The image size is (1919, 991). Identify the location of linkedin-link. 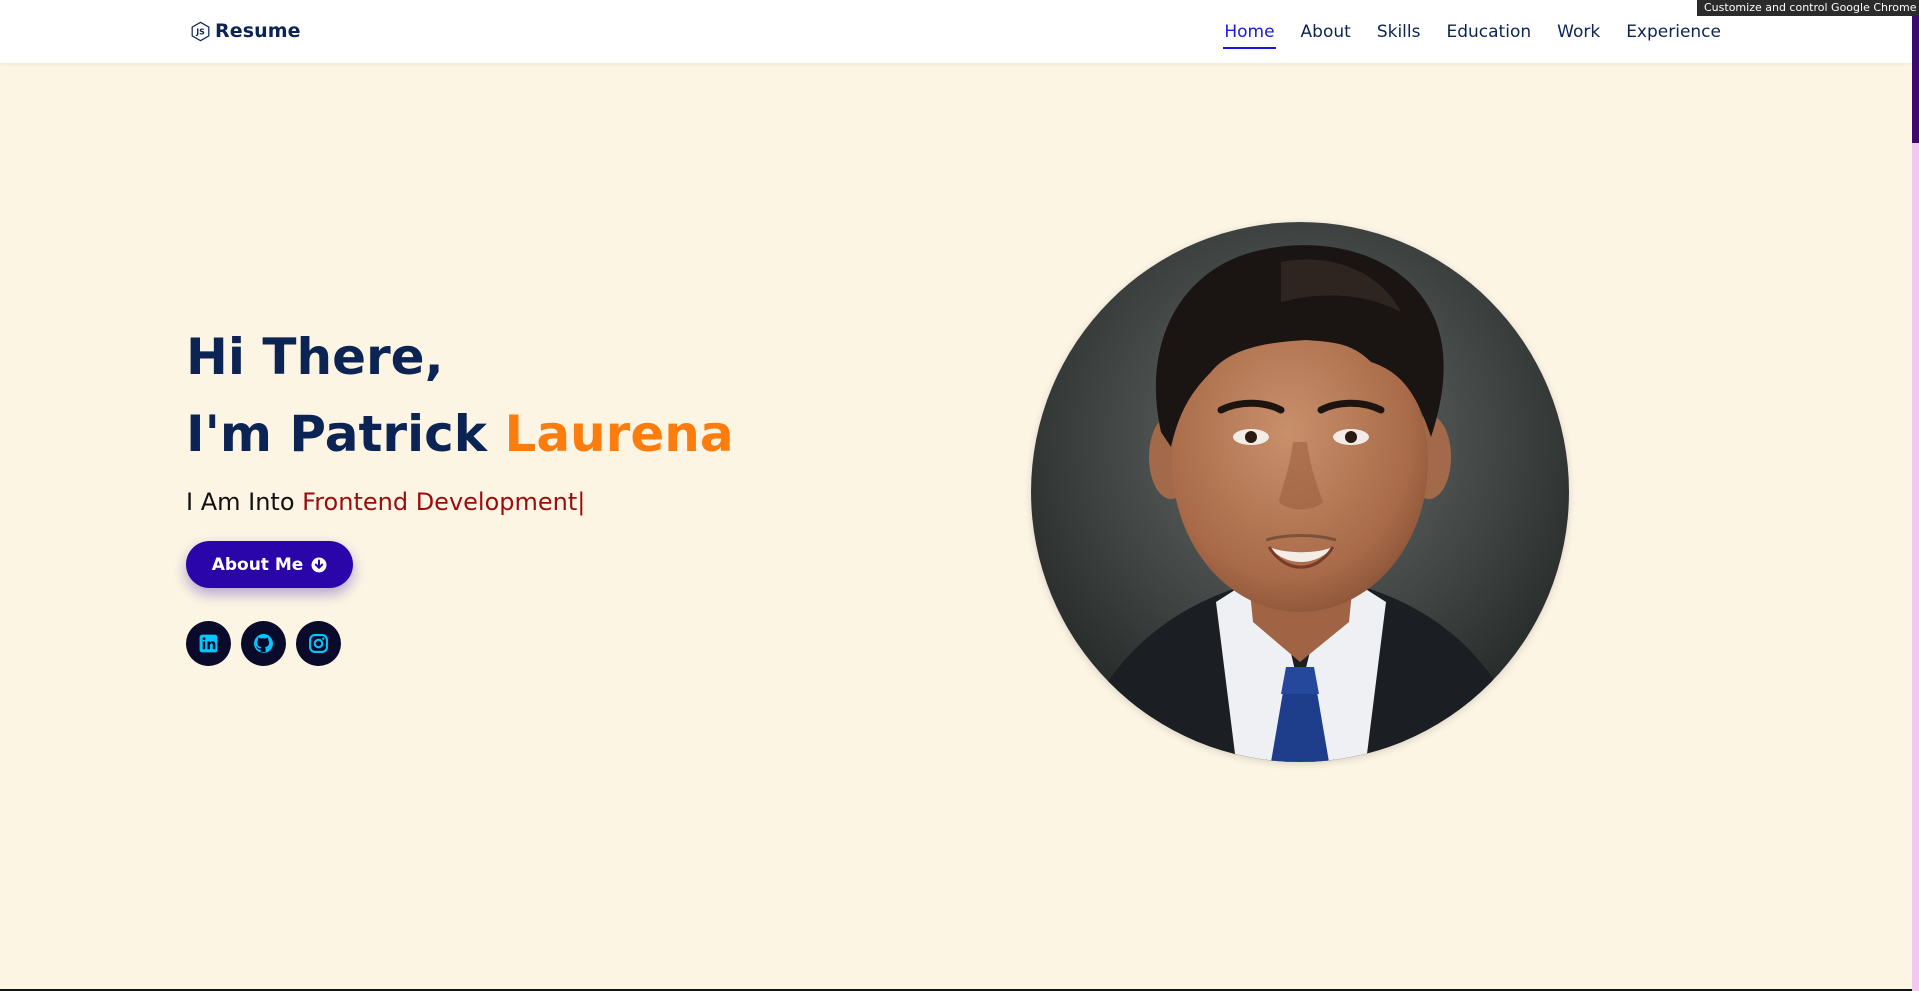
(208, 643).